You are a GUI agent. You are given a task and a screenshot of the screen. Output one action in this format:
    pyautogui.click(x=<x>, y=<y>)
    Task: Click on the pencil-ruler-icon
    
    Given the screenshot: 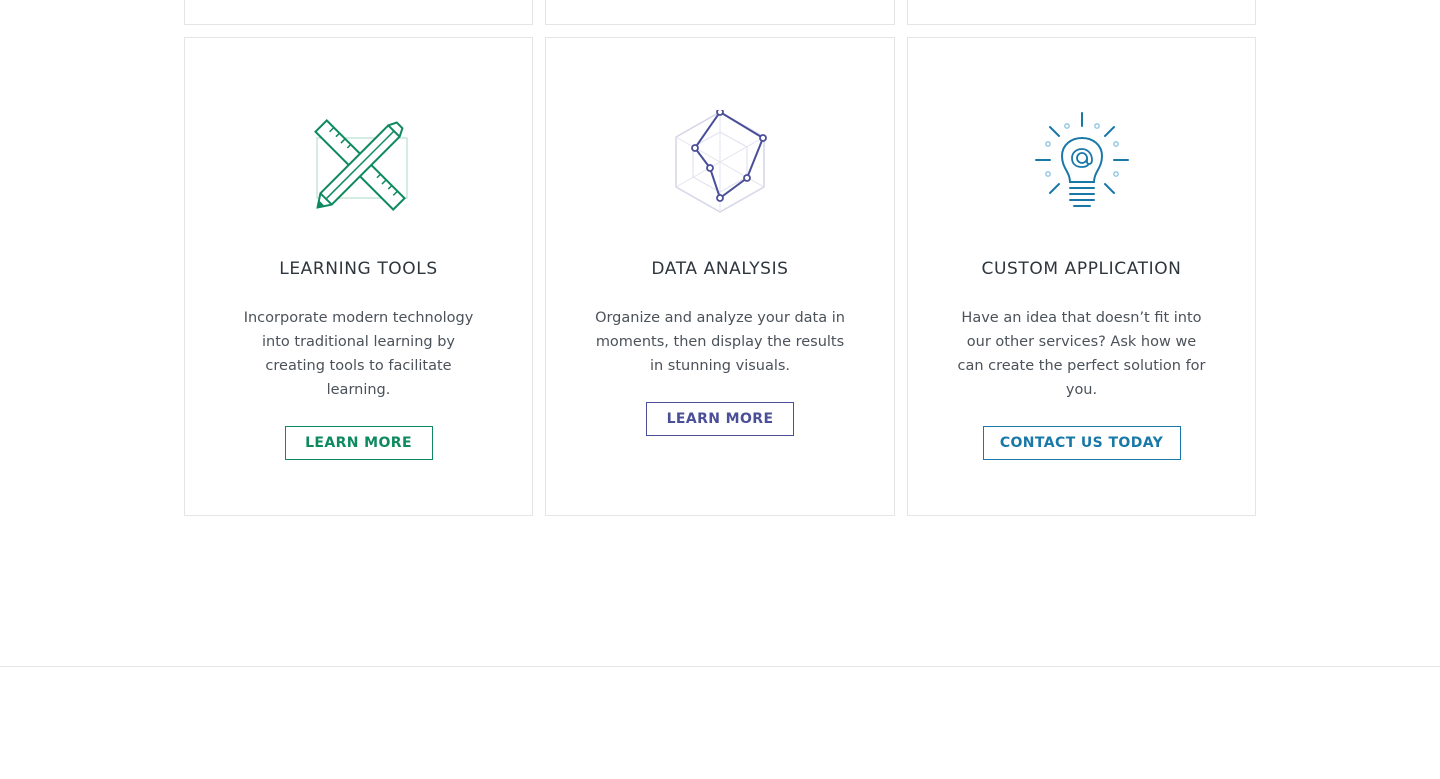 What is the action you would take?
    pyautogui.click(x=359, y=162)
    